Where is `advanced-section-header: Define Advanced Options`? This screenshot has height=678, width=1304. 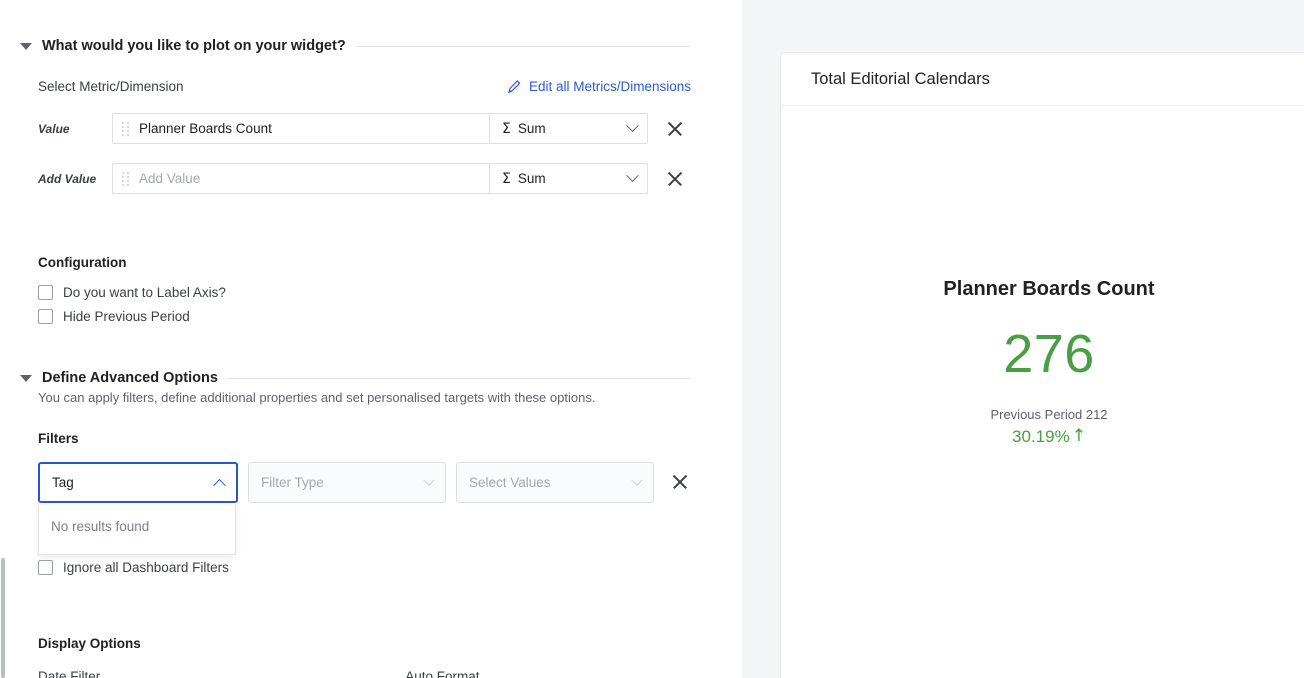 advanced-section-header: Define Advanced Options is located at coordinates (371, 378).